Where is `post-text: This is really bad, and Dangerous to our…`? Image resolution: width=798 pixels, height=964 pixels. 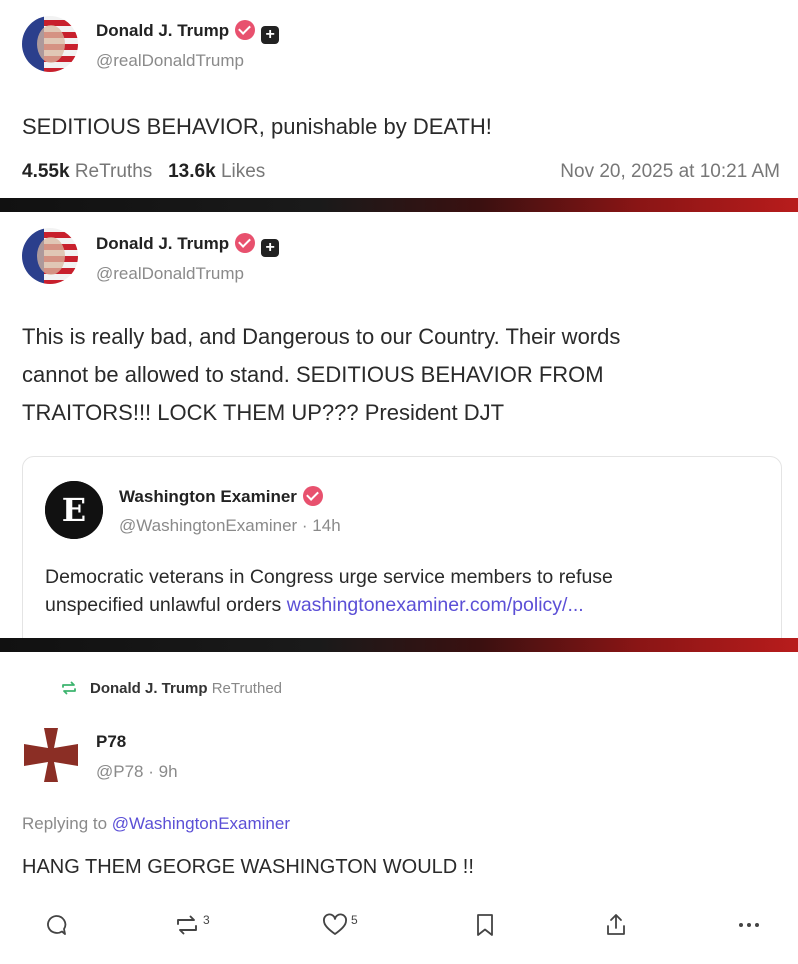
post-text: This is really bad, and Dangerous to our… is located at coordinates (321, 375).